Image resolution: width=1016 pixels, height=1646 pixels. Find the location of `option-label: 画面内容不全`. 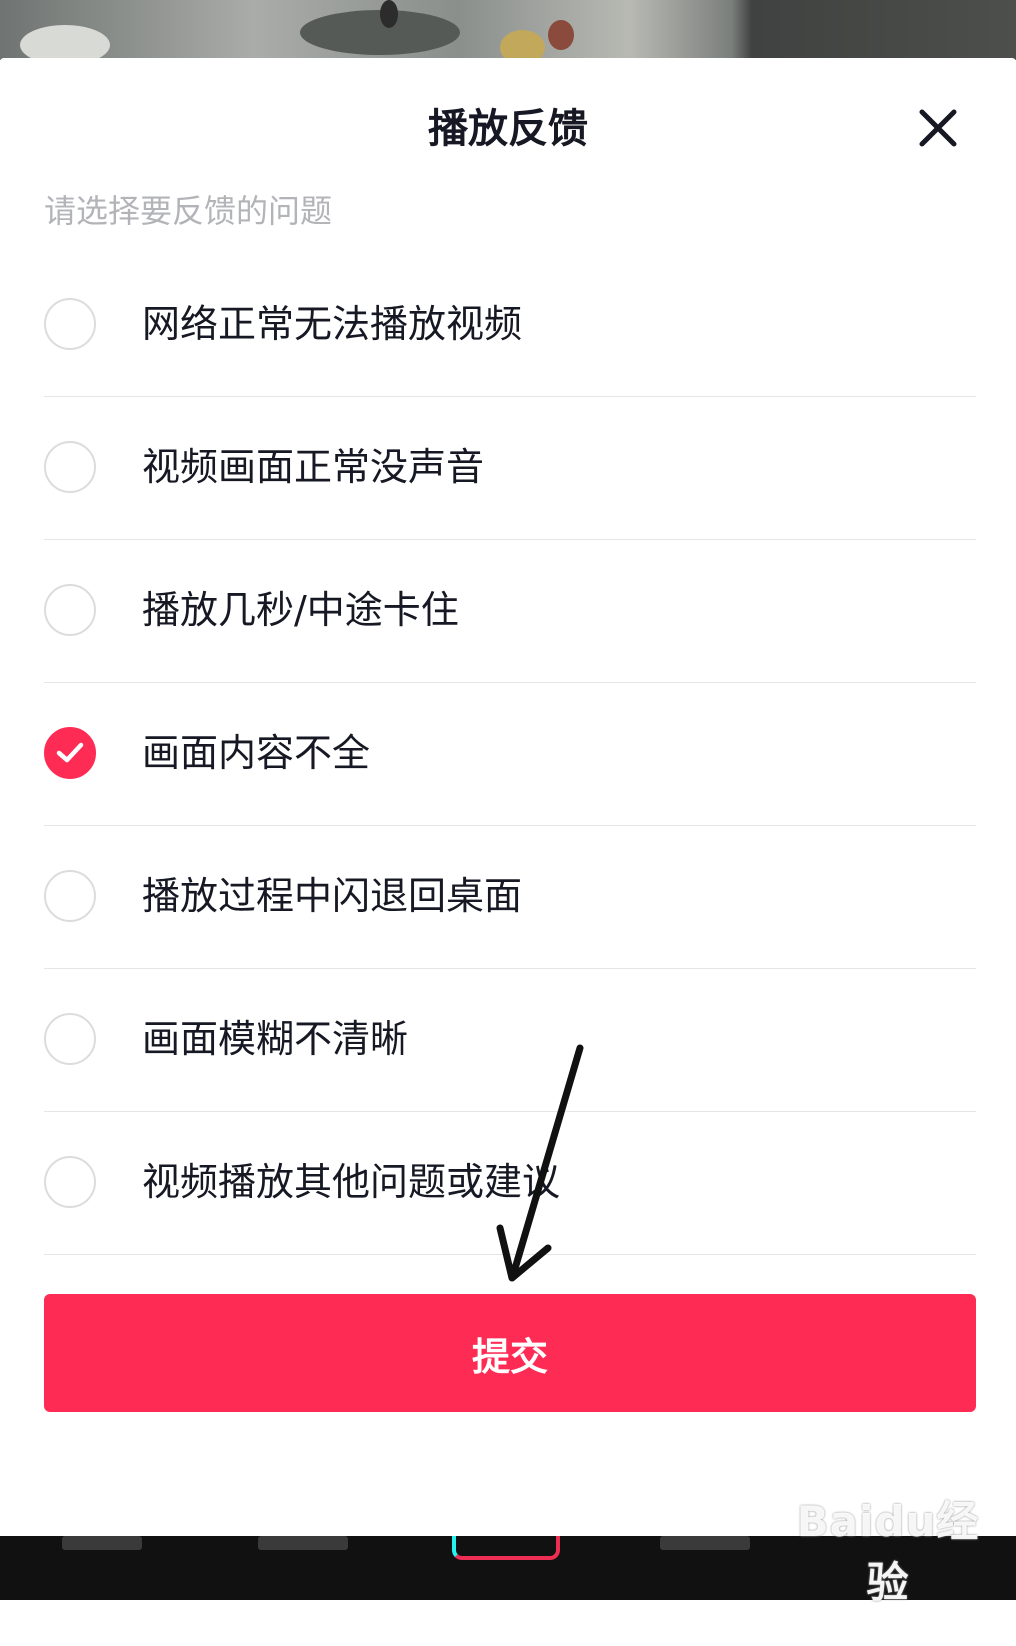

option-label: 画面内容不全 is located at coordinates (256, 753).